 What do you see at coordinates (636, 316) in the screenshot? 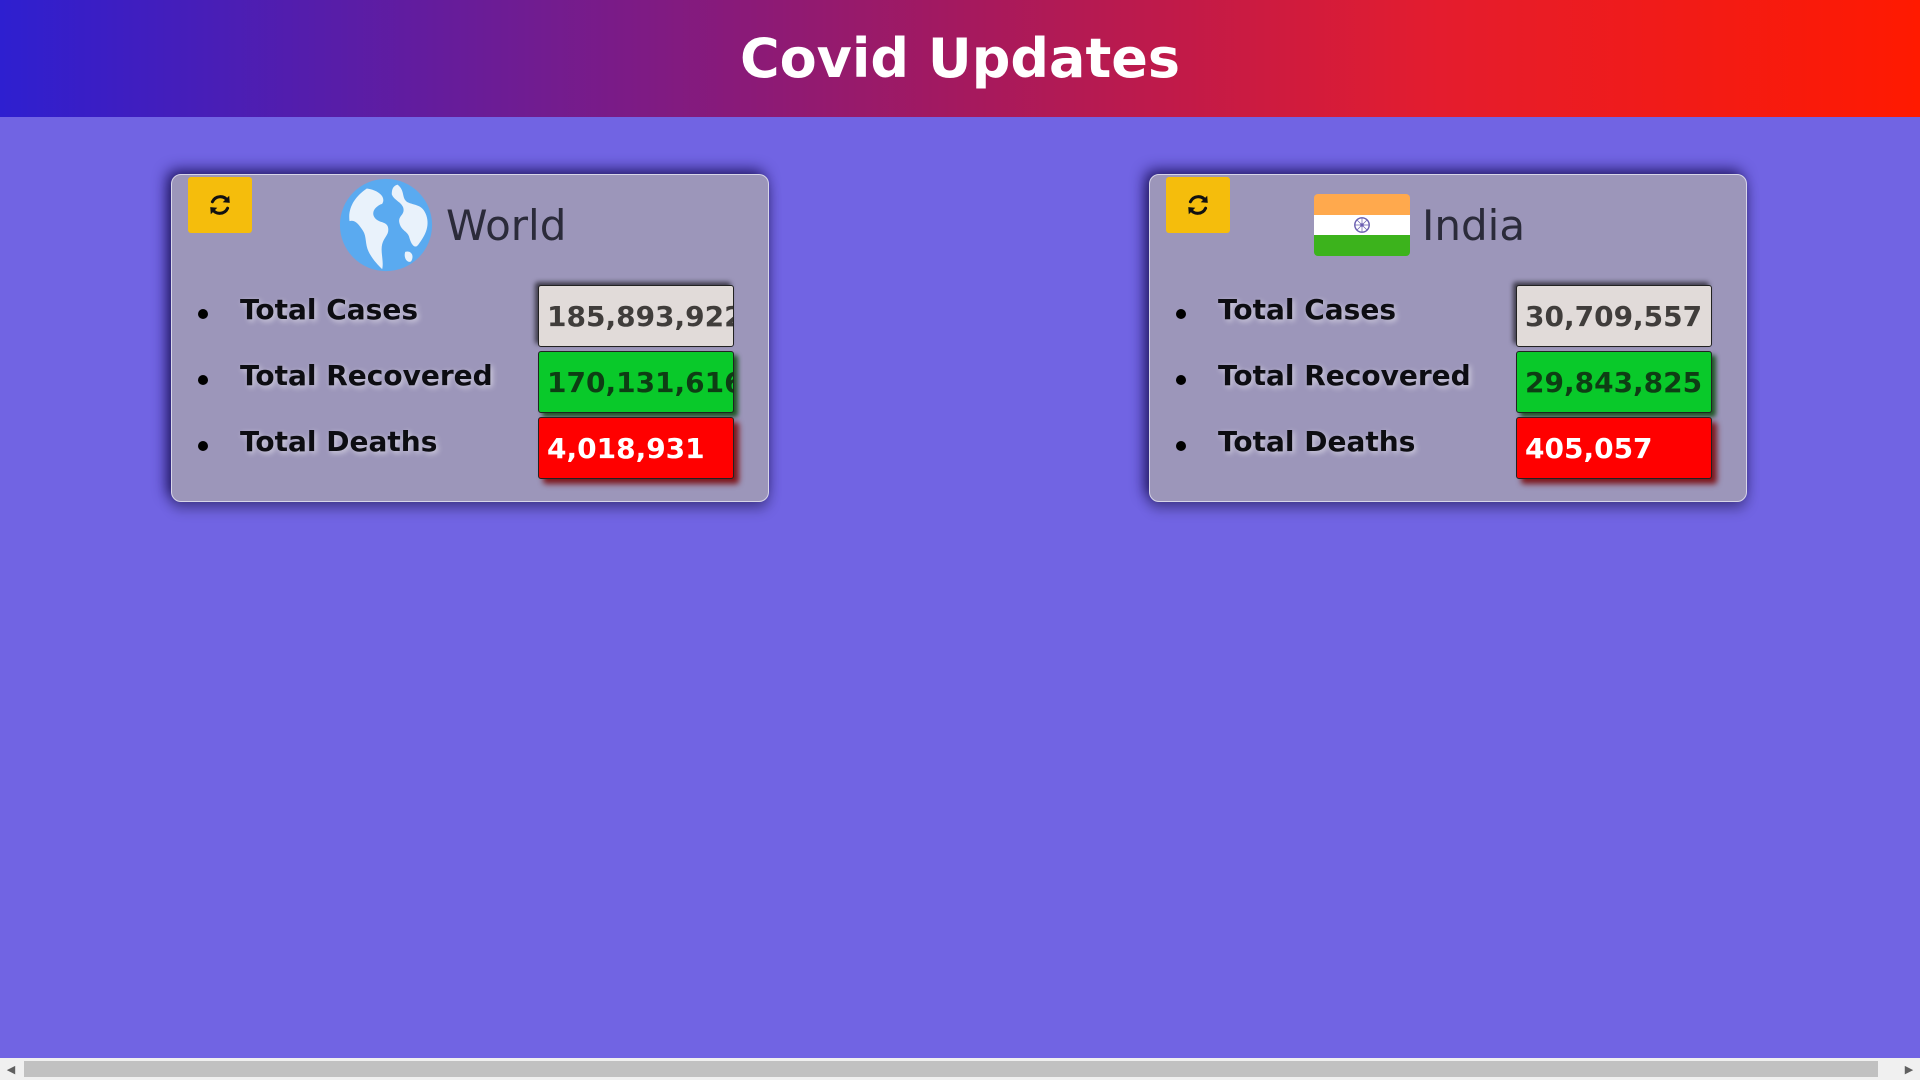
I see `total-cases-value: 185,893,922` at bounding box center [636, 316].